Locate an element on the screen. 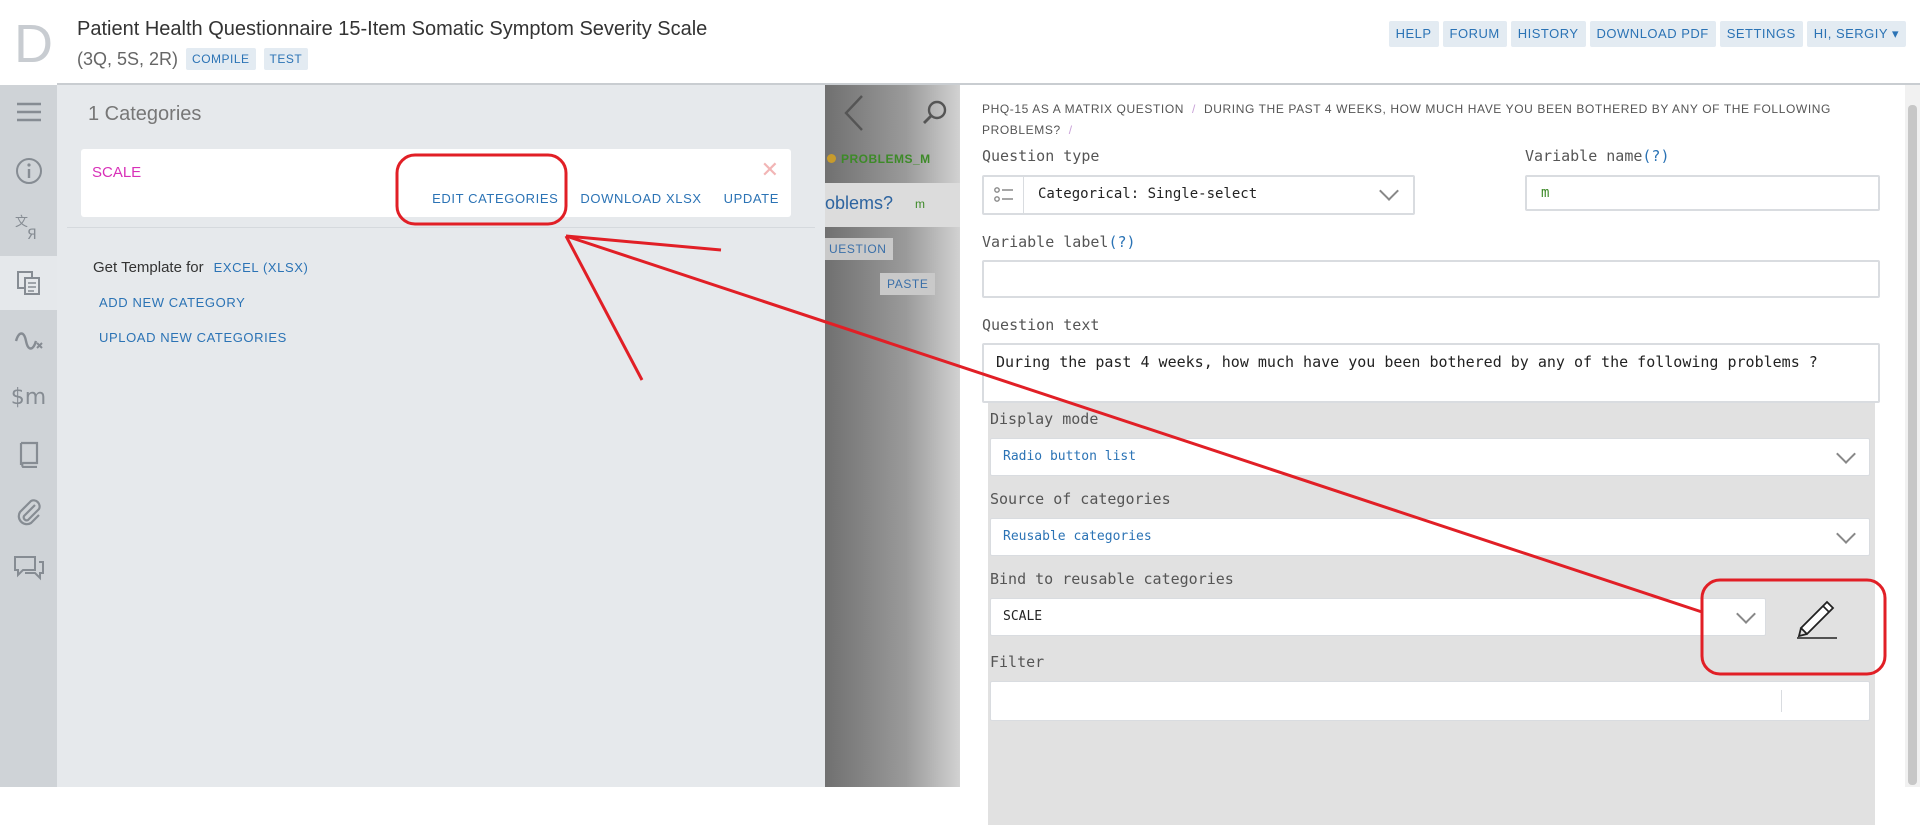  question-tree-item: oblems? m is located at coordinates (892, 205).